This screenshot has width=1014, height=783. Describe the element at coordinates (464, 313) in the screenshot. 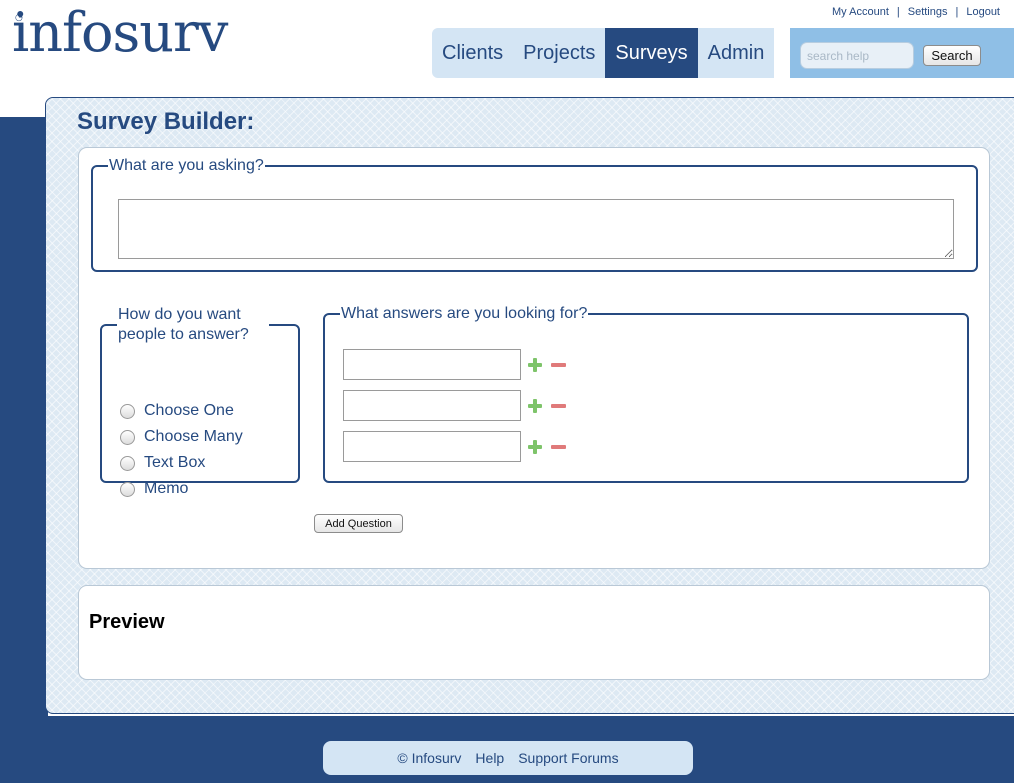

I see `answers-legend: What answers are you looking for?` at that location.